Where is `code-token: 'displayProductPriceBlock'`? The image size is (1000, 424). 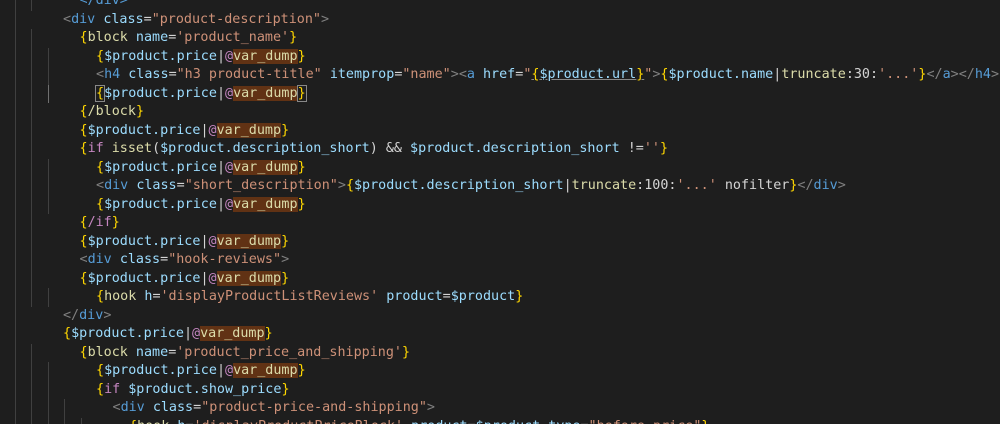
code-token: 'displayProductPriceBlock' is located at coordinates (299, 421).